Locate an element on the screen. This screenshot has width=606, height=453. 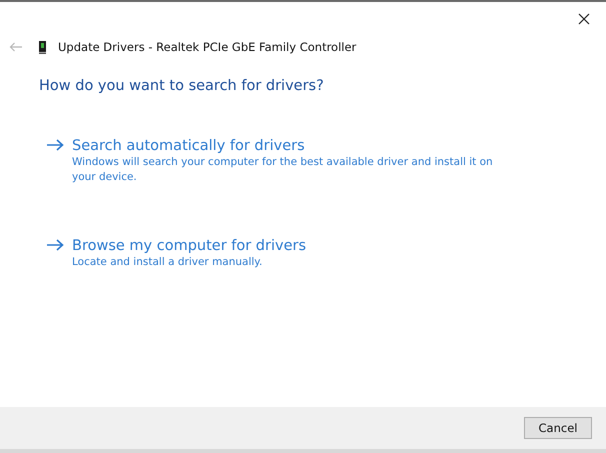
close-icon is located at coordinates (584, 19).